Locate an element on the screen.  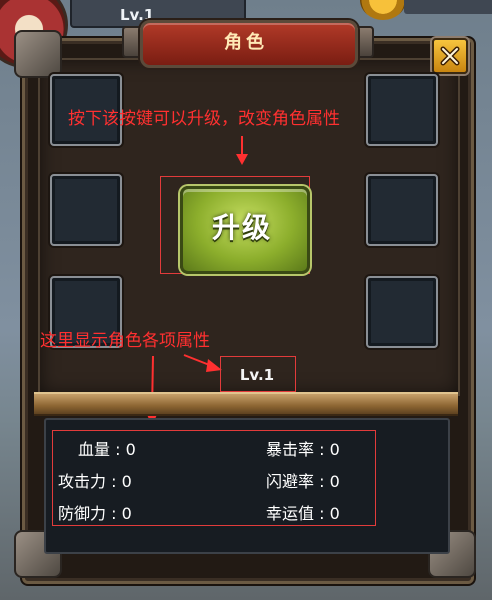
window-title: 角色 is located at coordinates (246, 42).